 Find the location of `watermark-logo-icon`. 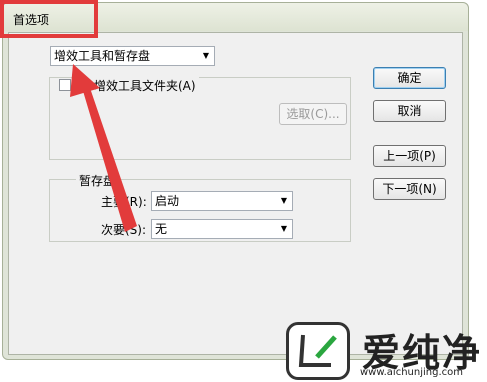

watermark-logo-icon is located at coordinates (318, 351).